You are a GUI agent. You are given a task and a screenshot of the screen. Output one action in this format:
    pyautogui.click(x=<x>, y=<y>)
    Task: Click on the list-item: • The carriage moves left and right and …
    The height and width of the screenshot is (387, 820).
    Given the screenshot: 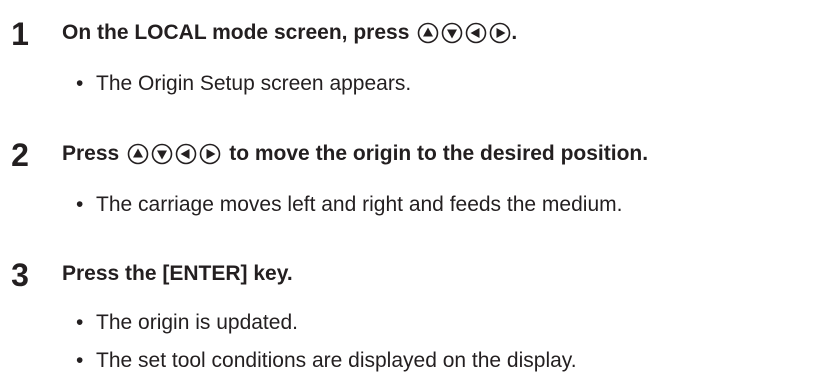 What is the action you would take?
    pyautogui.click(x=348, y=205)
    